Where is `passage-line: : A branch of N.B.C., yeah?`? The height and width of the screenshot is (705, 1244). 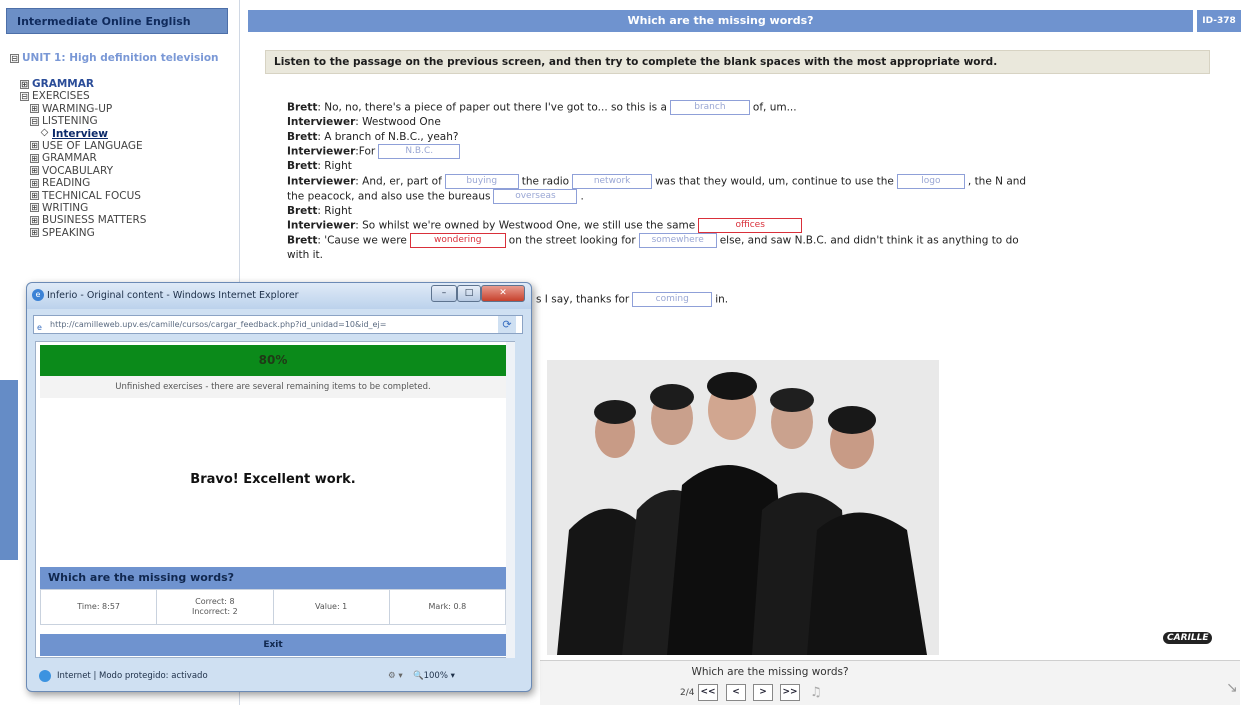
passage-line: : A branch of N.B.C., yeah? is located at coordinates (388, 136).